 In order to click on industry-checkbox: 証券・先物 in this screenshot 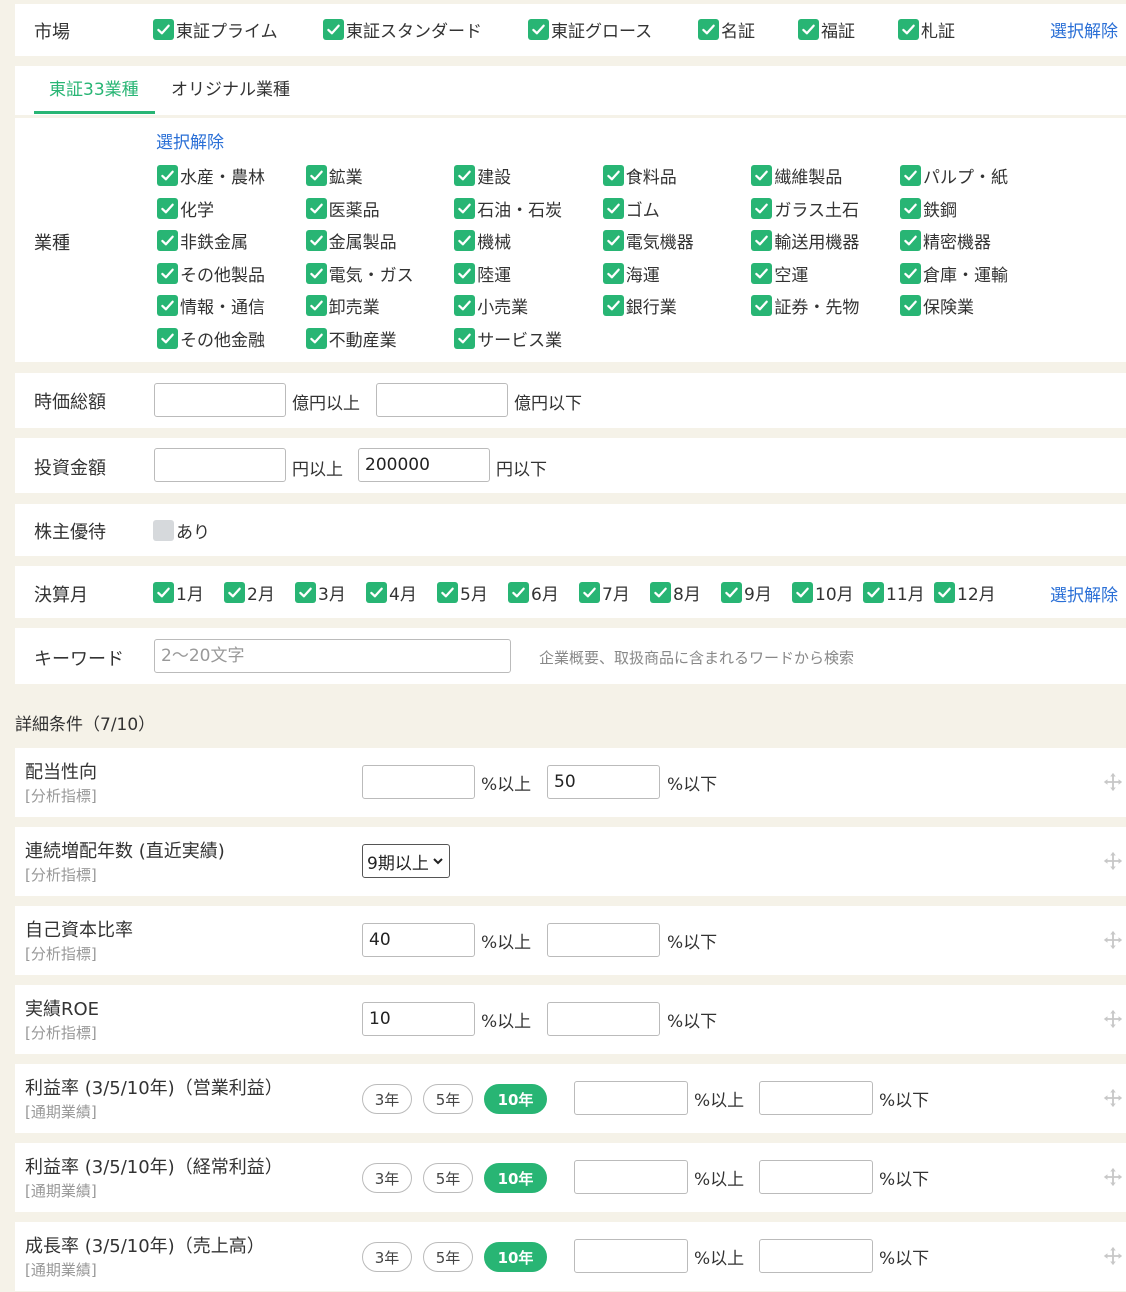, I will do `click(805, 305)`.